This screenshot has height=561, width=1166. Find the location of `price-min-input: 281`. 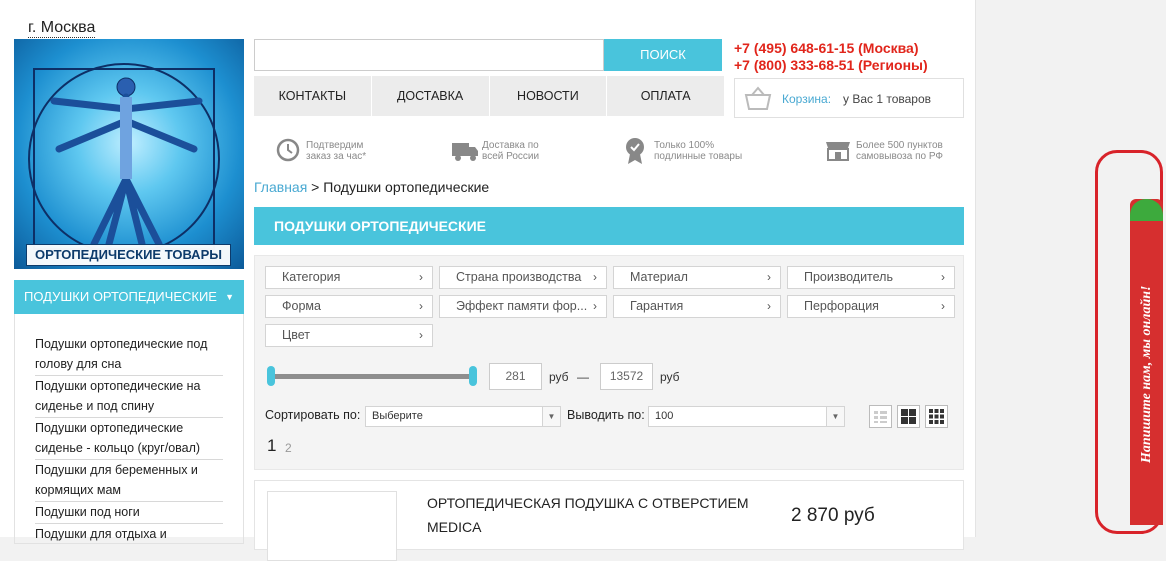

price-min-input: 281 is located at coordinates (515, 376).